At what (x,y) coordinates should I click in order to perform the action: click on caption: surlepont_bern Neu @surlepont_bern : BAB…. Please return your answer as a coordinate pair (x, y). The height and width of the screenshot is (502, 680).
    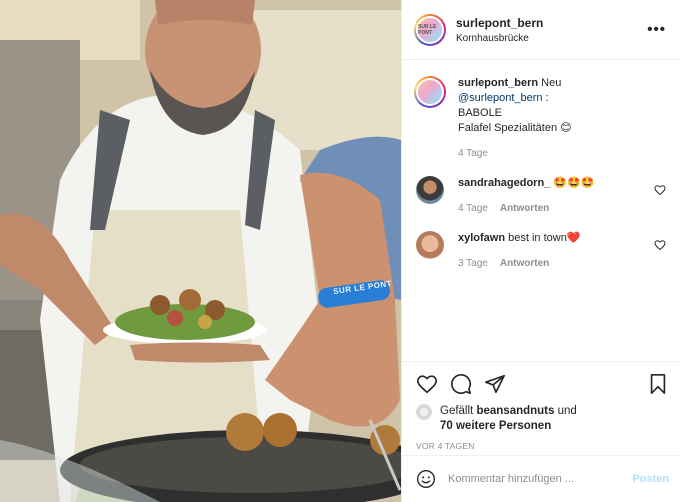
    Looking at the image, I should click on (540, 118).